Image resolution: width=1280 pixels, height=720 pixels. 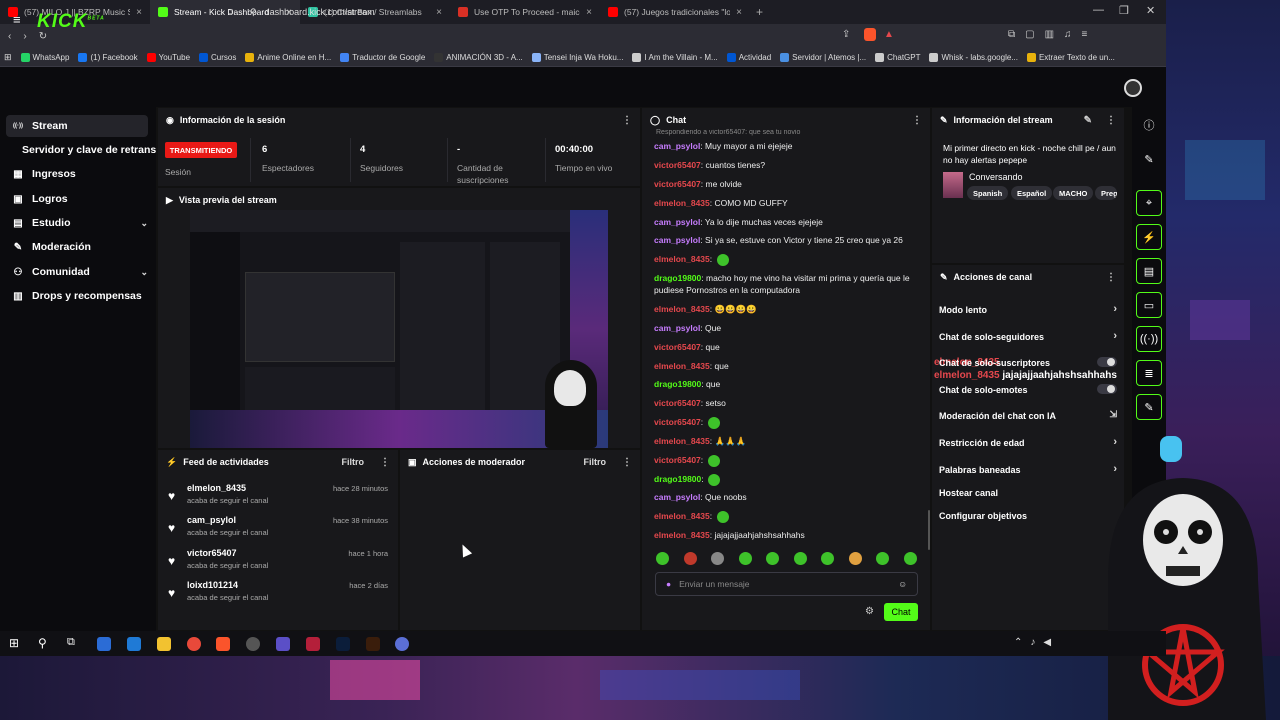 I want to click on broadcast-icon: ((·)), so click(x=1149, y=339).